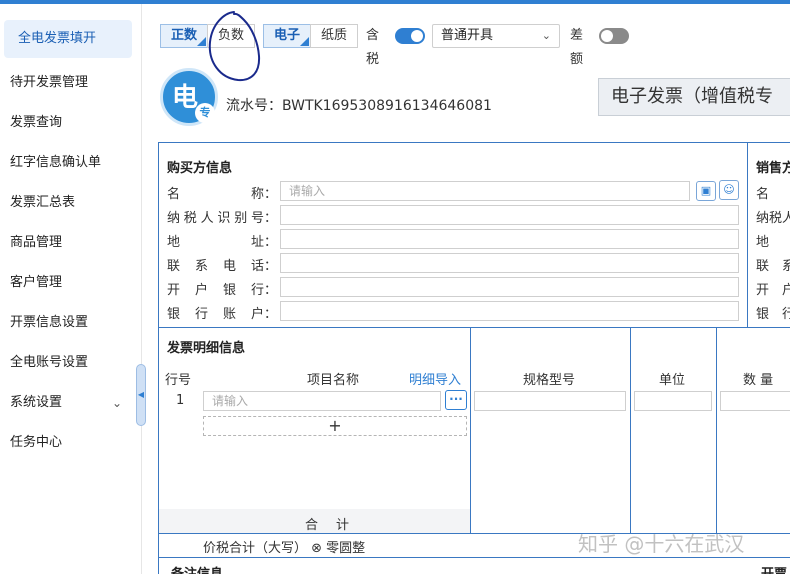 The width and height of the screenshot is (790, 574). Describe the element at coordinates (333, 380) in the screenshot. I see `col-item-name: 项目名称` at that location.